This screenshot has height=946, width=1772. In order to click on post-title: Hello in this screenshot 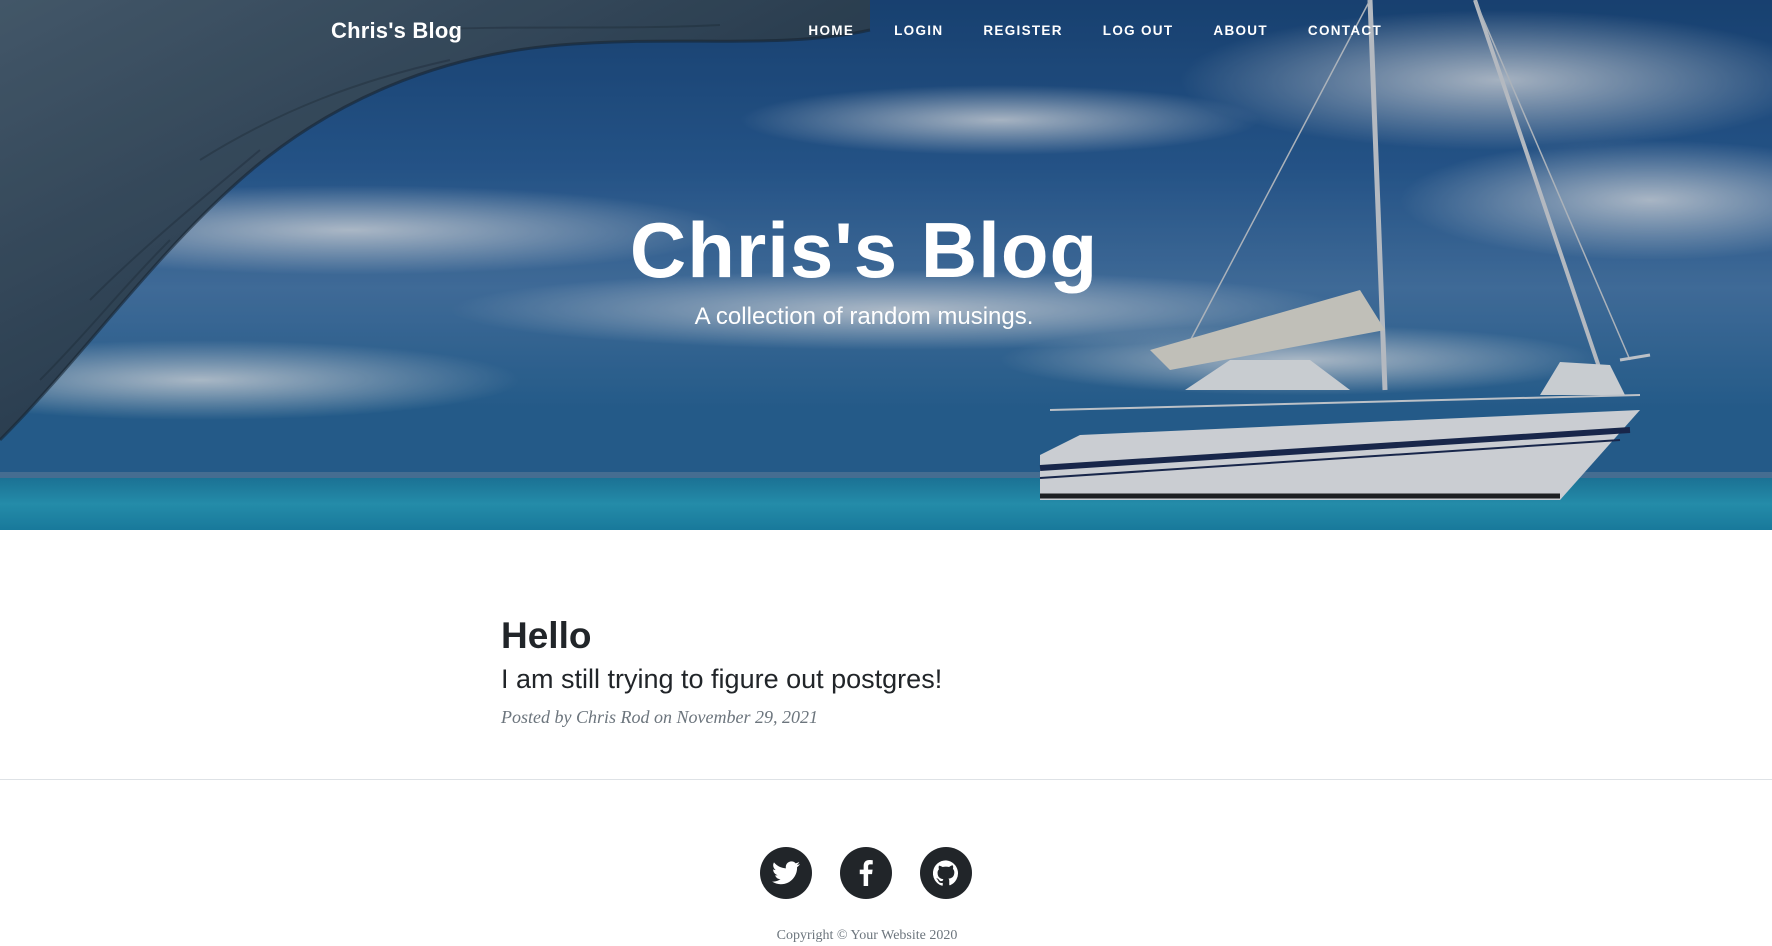, I will do `click(886, 636)`.